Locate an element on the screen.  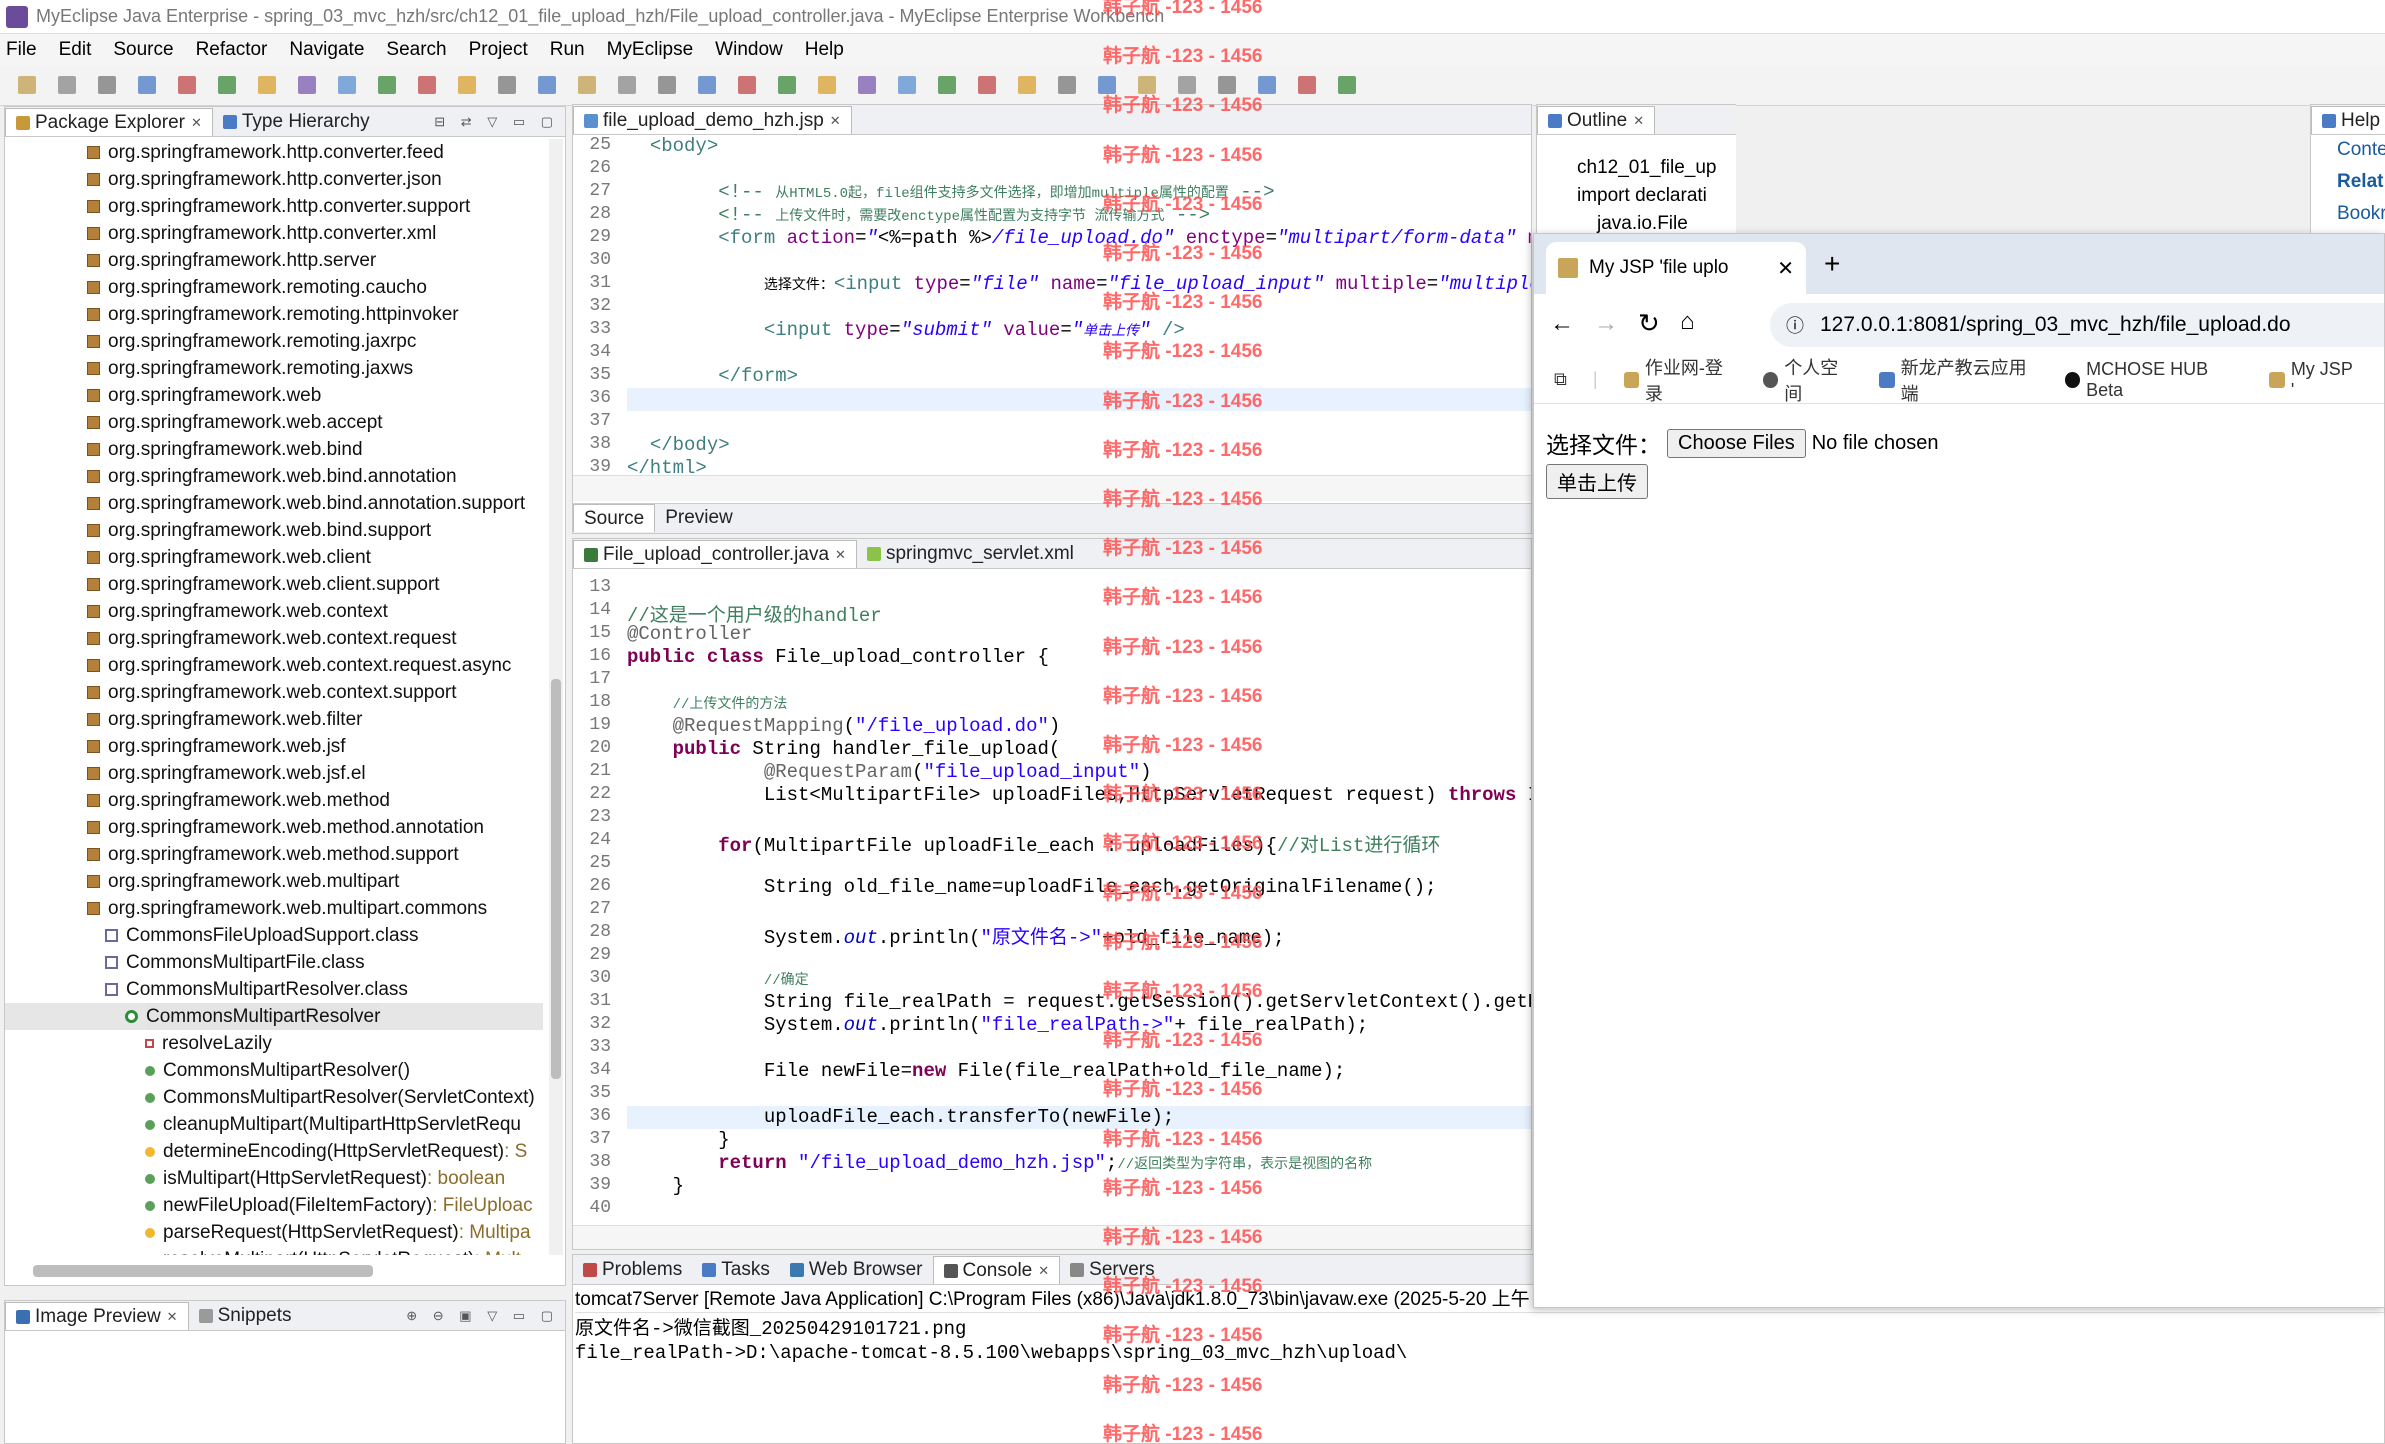
tree-item: org.springframework.web.jsf.el is located at coordinates (274, 773).